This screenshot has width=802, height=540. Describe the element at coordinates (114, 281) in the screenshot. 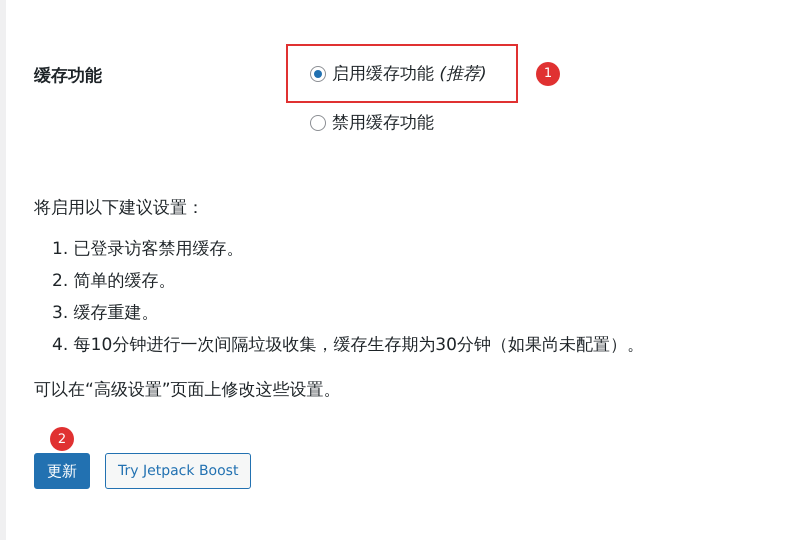

I see `list-item: 2. 简单的缓存。` at that location.